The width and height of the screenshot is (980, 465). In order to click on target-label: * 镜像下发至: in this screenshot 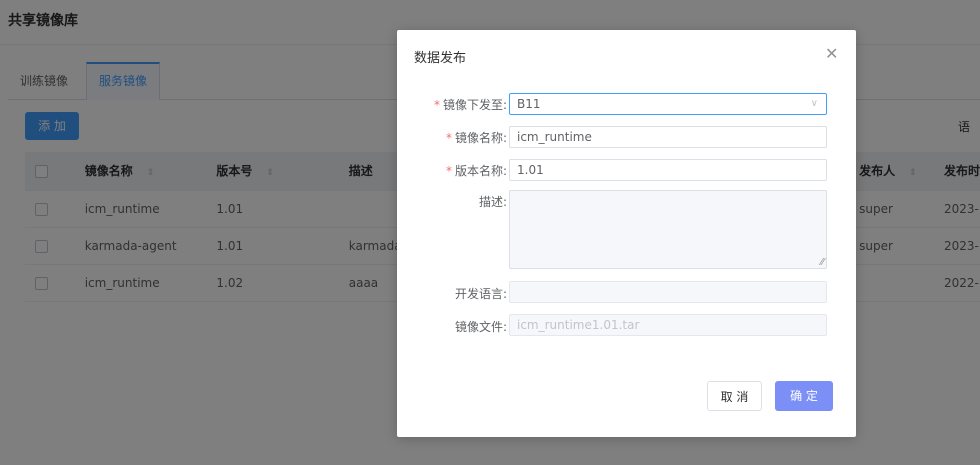, I will do `click(452, 104)`.